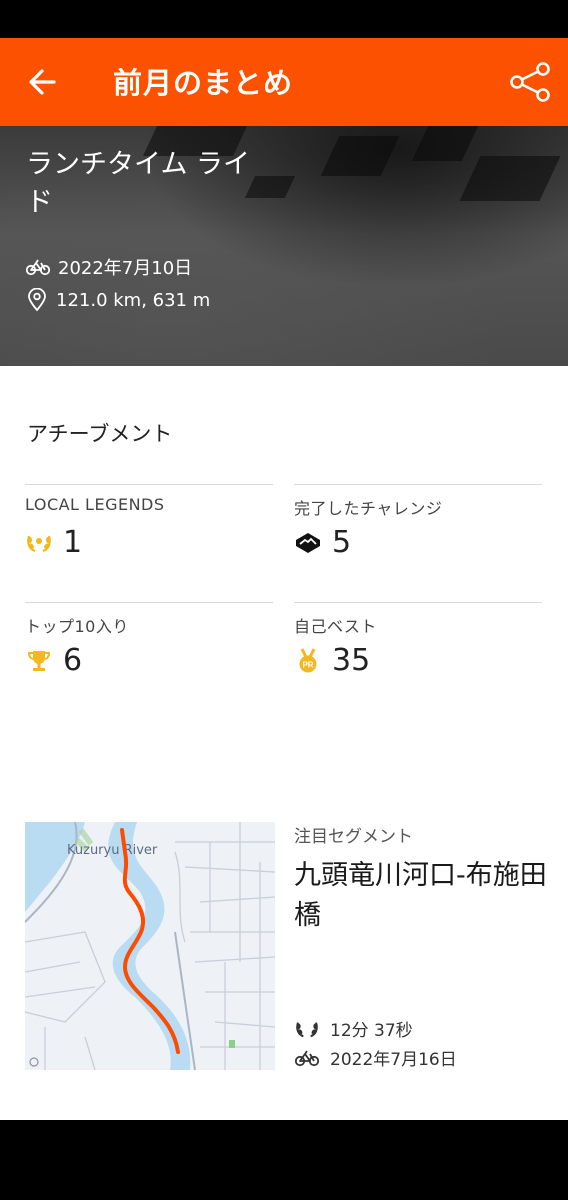 This screenshot has height=1200, width=568. Describe the element at coordinates (393, 1060) in the screenshot. I see `segment-date: 2022年7月16日` at that location.